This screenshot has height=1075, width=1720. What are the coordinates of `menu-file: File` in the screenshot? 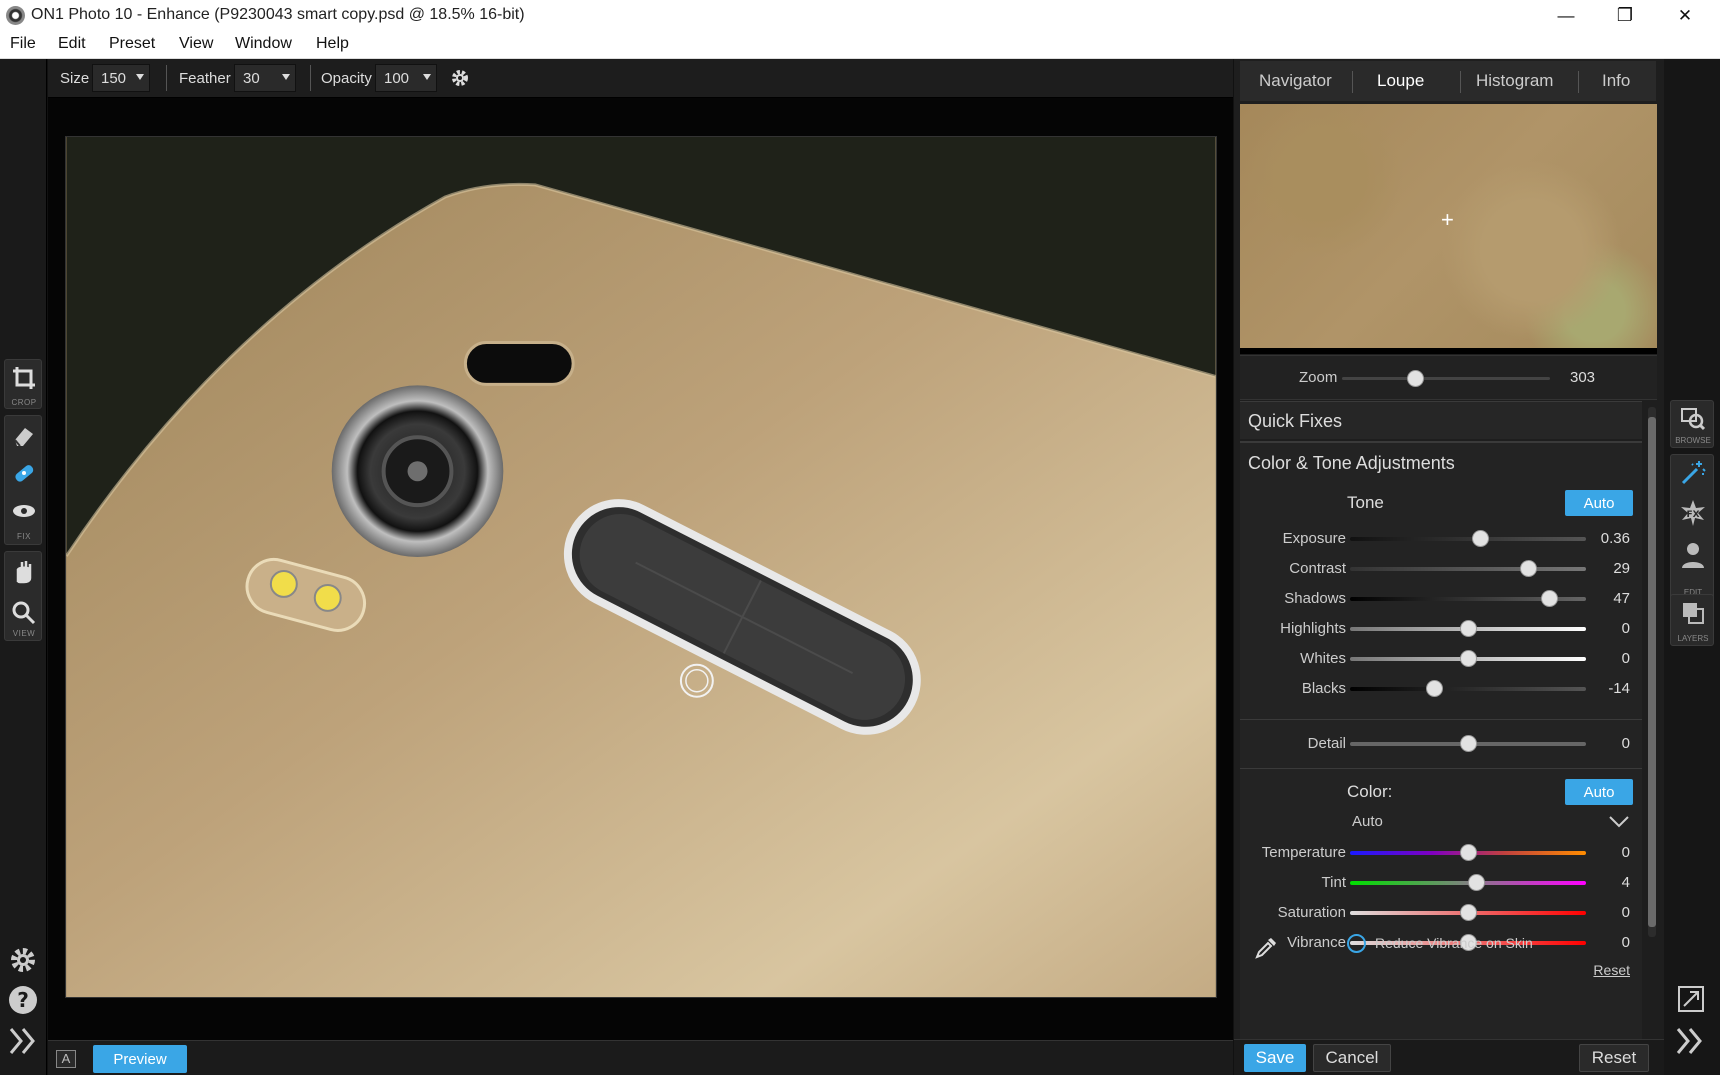 It's located at (23, 44).